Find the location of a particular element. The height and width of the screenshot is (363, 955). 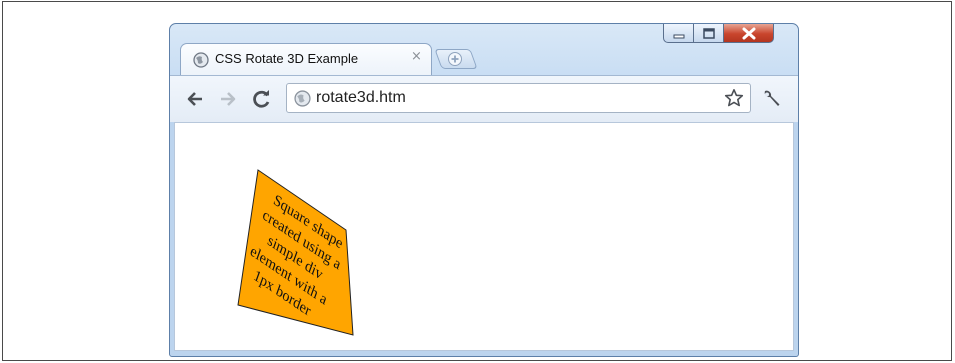

wrench-icon is located at coordinates (771, 99).